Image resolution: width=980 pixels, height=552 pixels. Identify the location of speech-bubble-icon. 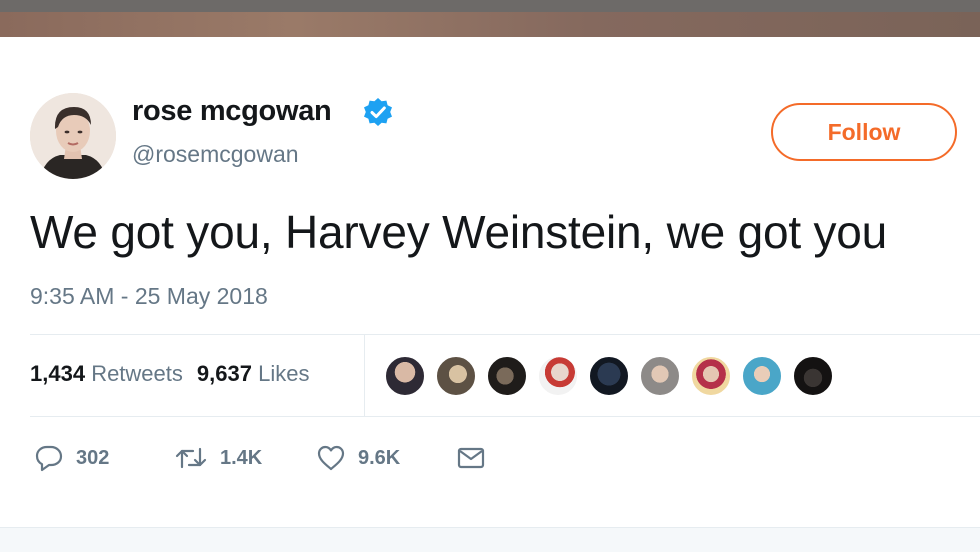
(49, 458).